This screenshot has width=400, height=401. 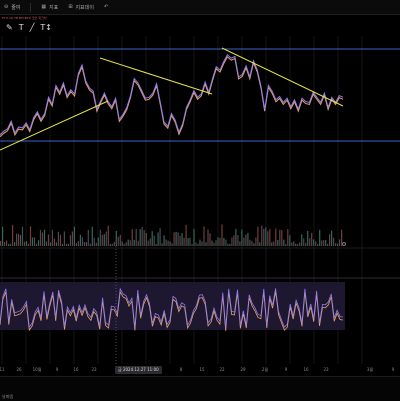 What do you see at coordinates (7, 397) in the screenshot?
I see `date-range-button: 날짜맵` at bounding box center [7, 397].